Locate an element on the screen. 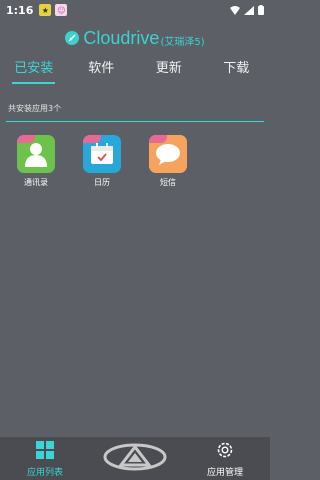 The height and width of the screenshot is (480, 320). notification-cat-icon: ☺ is located at coordinates (61, 10).